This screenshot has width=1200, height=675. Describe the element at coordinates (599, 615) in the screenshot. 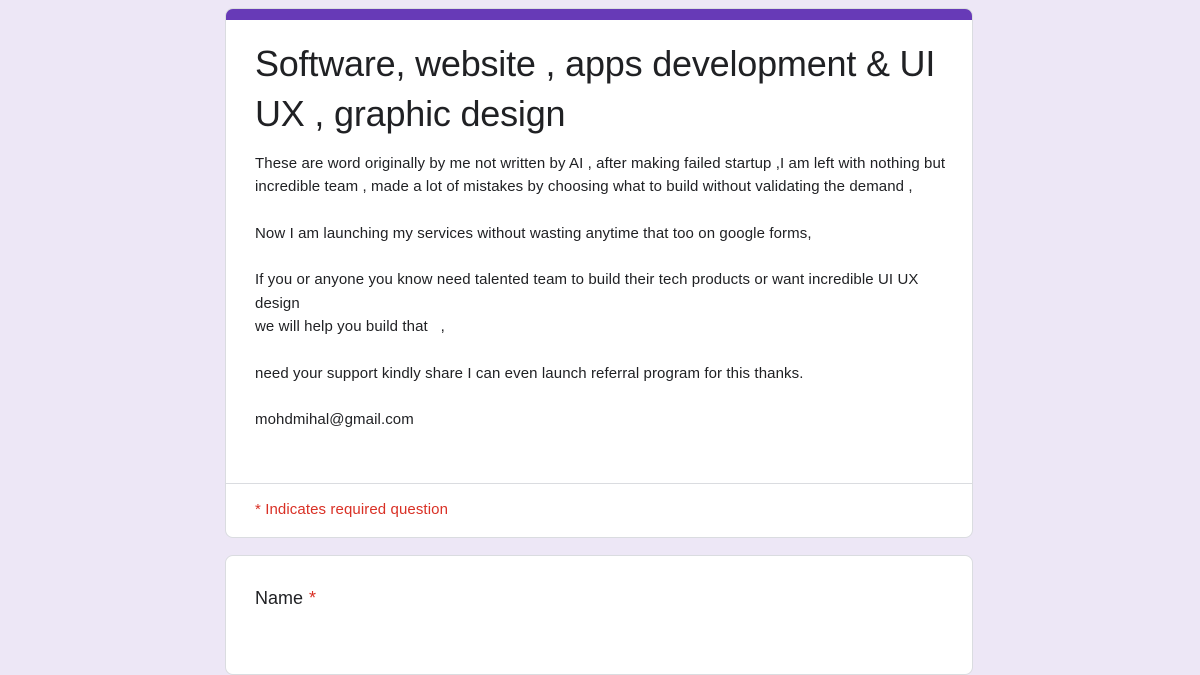

I see `question-card-name: Name *` at that location.